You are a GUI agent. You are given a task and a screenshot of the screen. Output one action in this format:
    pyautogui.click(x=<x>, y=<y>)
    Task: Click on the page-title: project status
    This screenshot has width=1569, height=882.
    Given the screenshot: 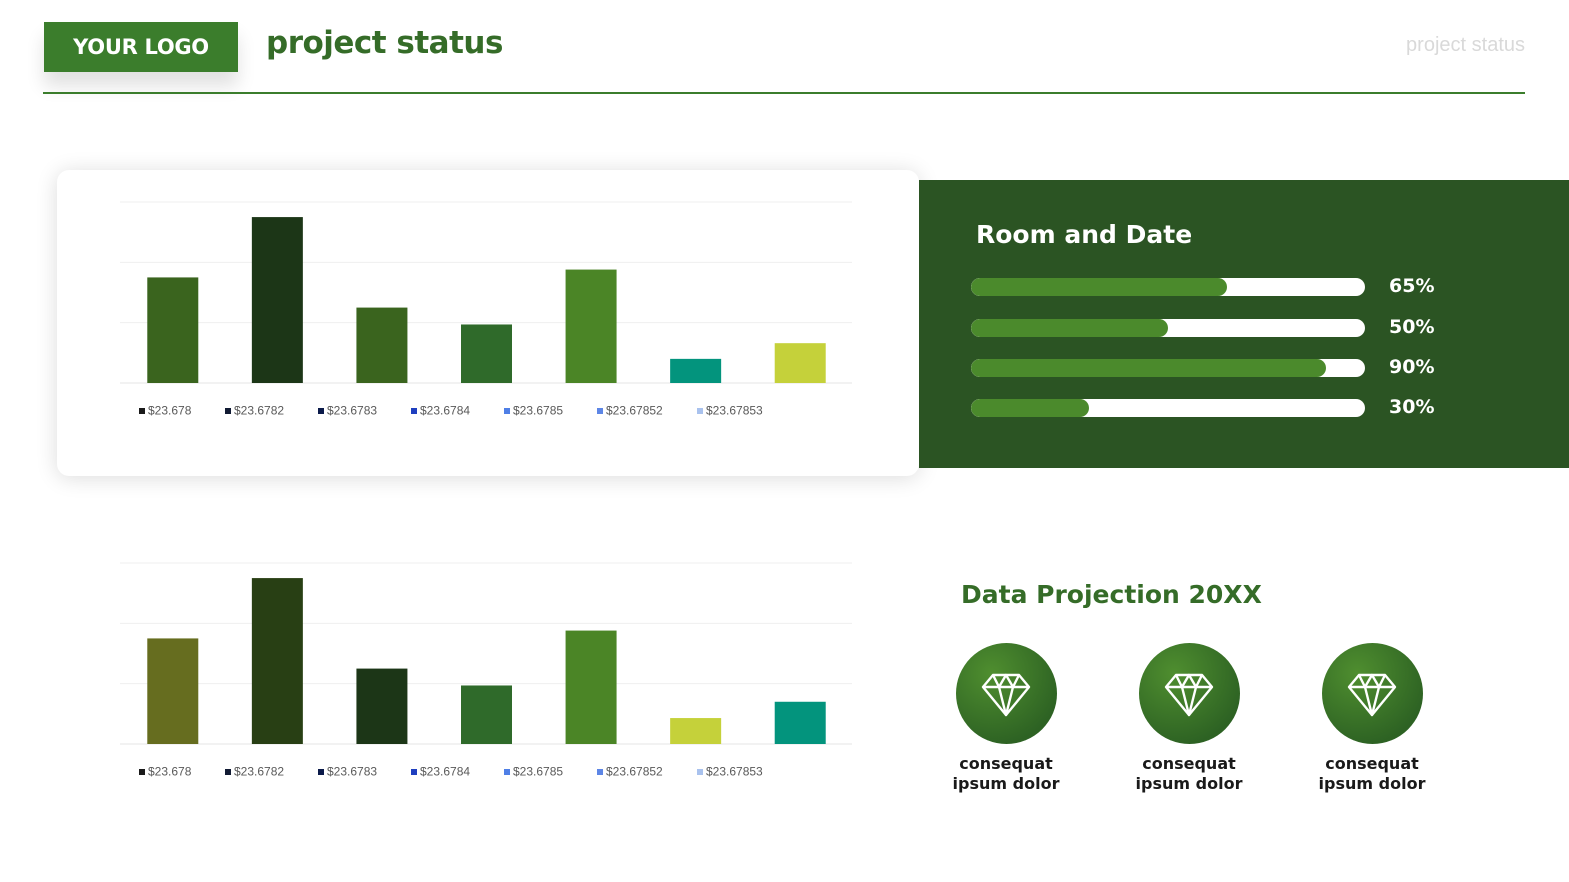 What is the action you would take?
    pyautogui.click(x=384, y=43)
    